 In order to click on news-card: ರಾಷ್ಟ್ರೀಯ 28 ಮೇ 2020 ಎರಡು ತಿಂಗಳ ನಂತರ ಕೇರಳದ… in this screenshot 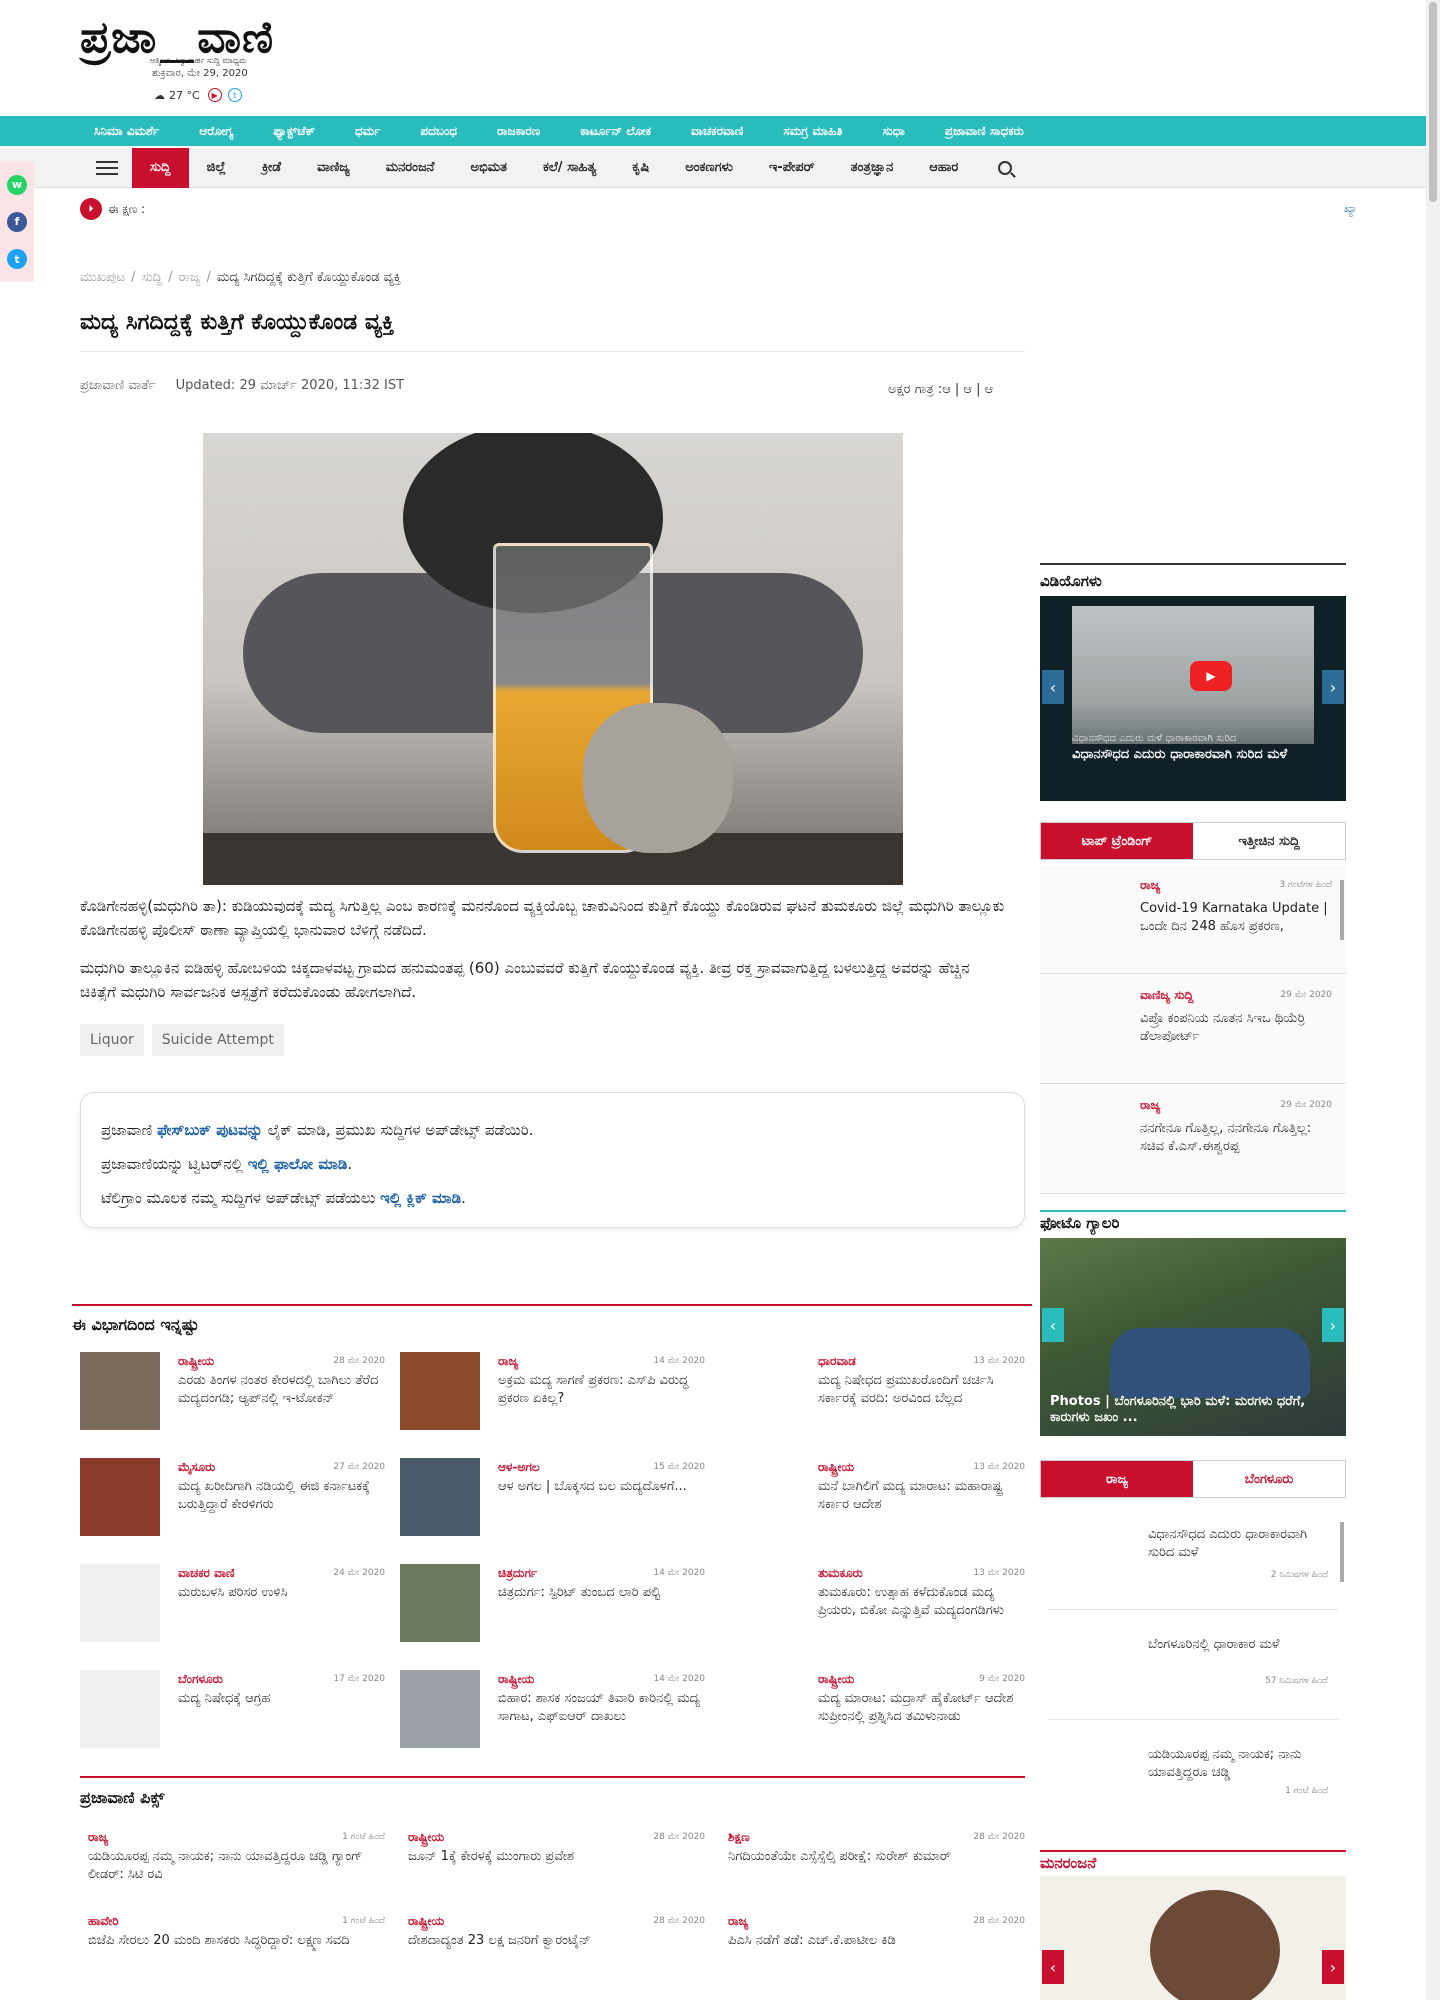, I will do `click(232, 1392)`.